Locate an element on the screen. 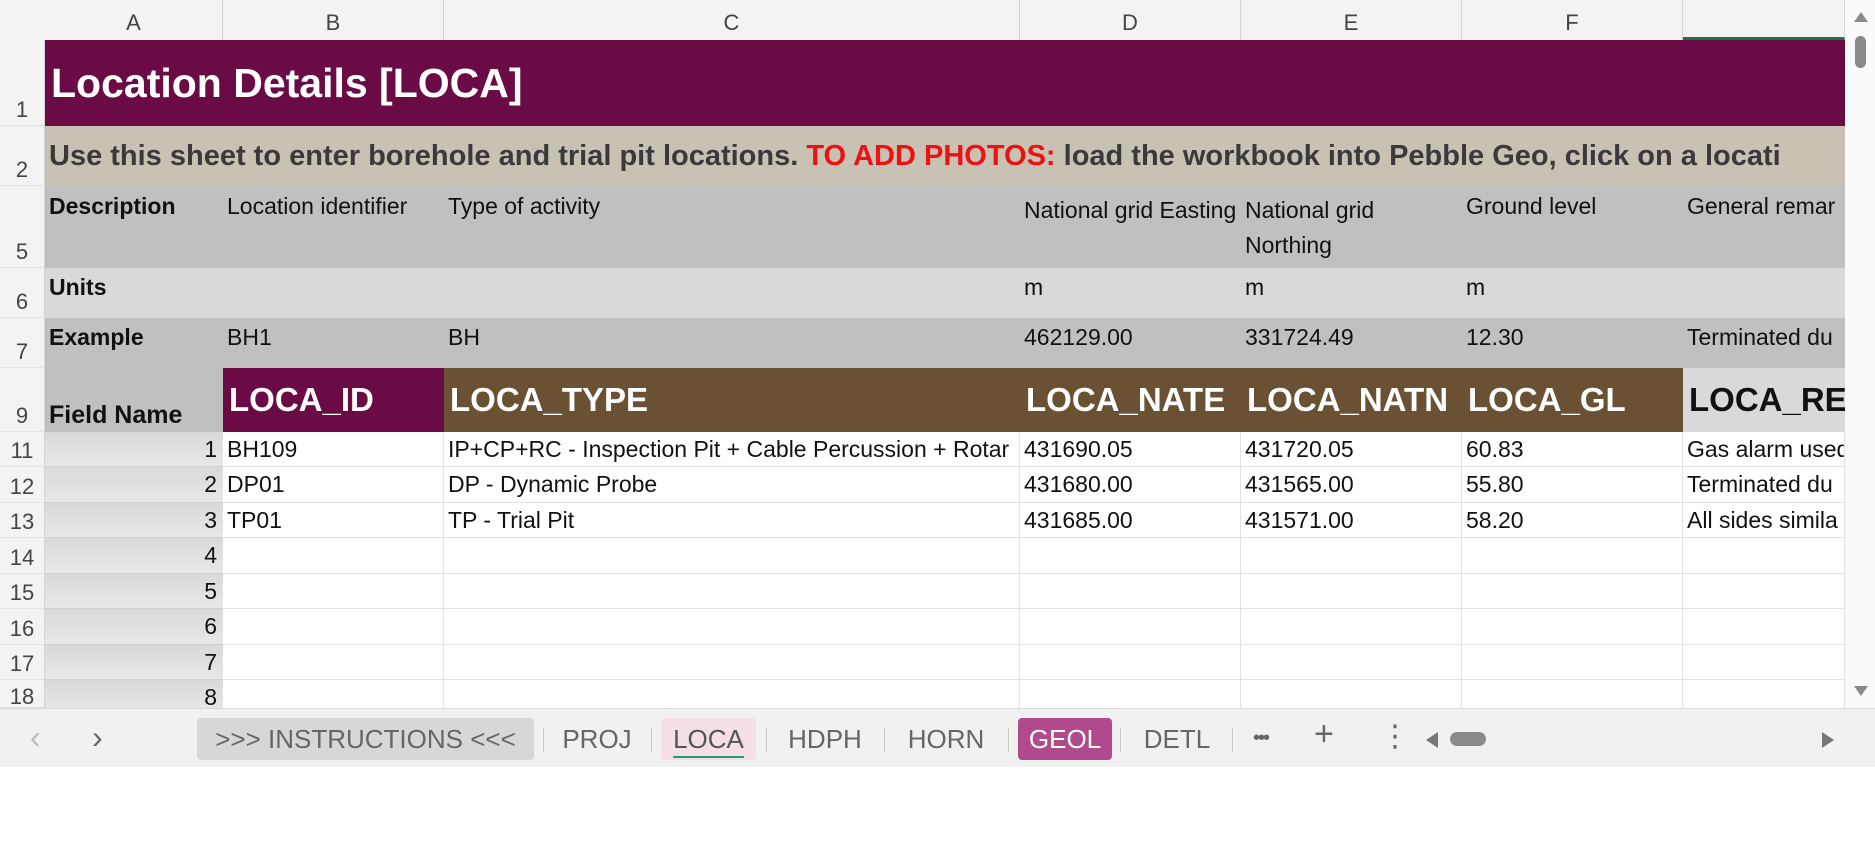 The image size is (1875, 859). tab-hdph: HDPH is located at coordinates (825, 739).